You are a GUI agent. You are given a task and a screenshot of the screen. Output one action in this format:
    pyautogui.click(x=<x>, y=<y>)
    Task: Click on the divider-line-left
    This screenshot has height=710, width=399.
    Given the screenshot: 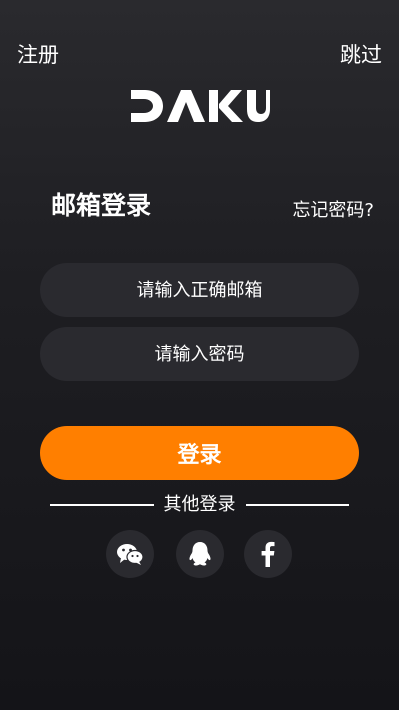 What is the action you would take?
    pyautogui.click(x=102, y=505)
    